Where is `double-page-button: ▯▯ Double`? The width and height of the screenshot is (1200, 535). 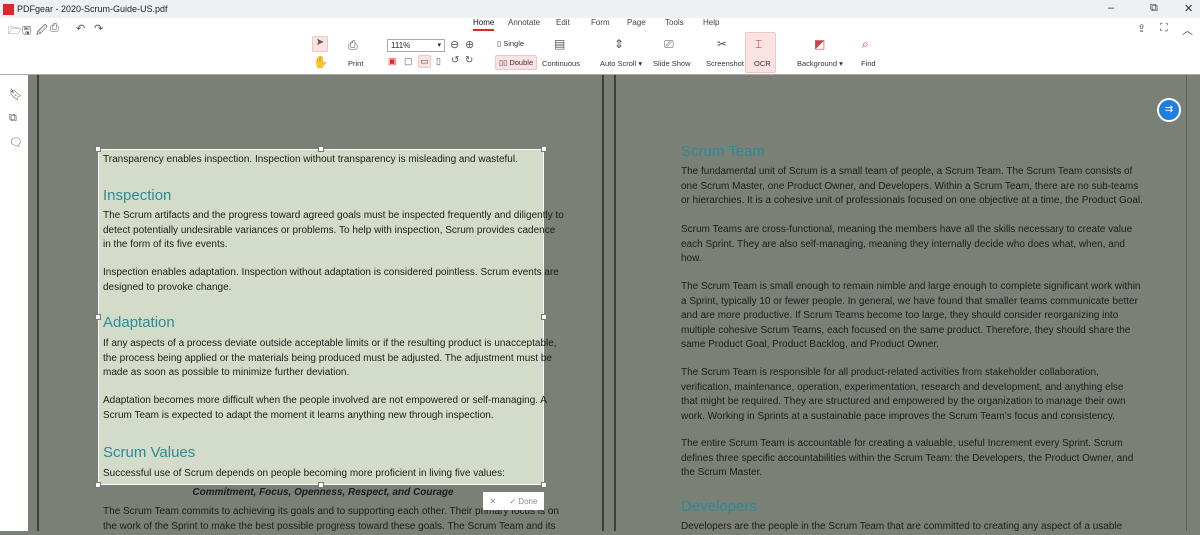
double-page-button: ▯▯ Double is located at coordinates (516, 62).